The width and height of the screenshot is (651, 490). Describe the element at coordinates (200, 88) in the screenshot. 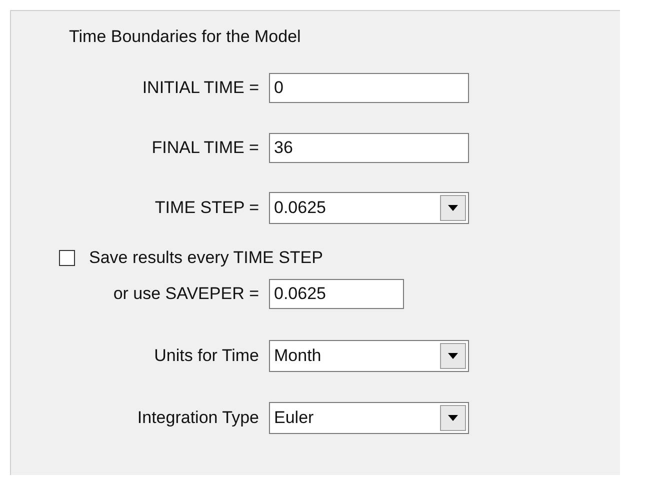

I see `field-label: INITIAL TIME =` at that location.